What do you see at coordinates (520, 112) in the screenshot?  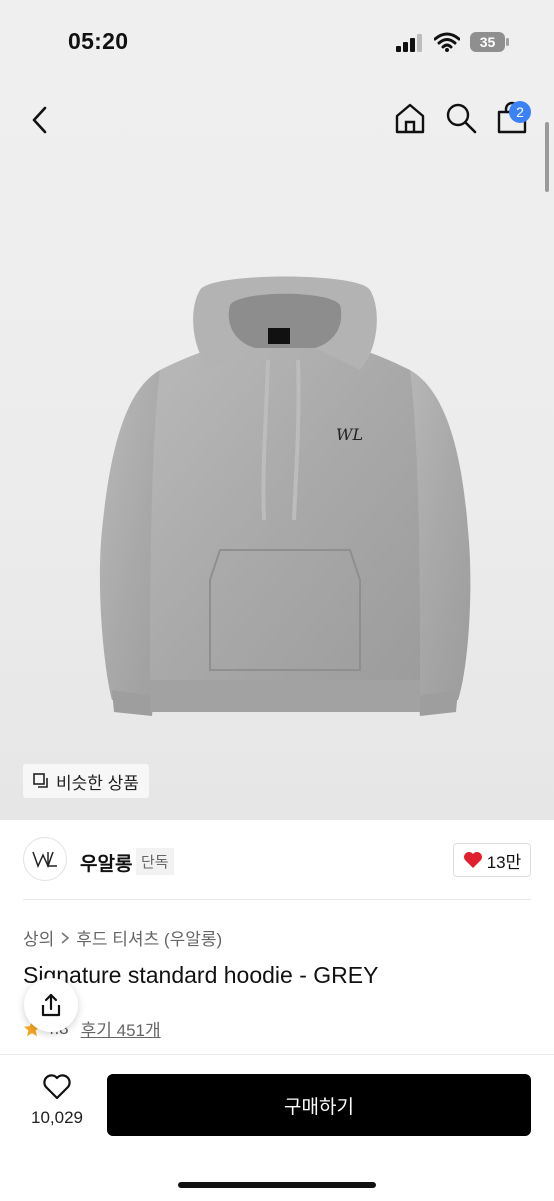 I see `cart-count-badge: 2` at bounding box center [520, 112].